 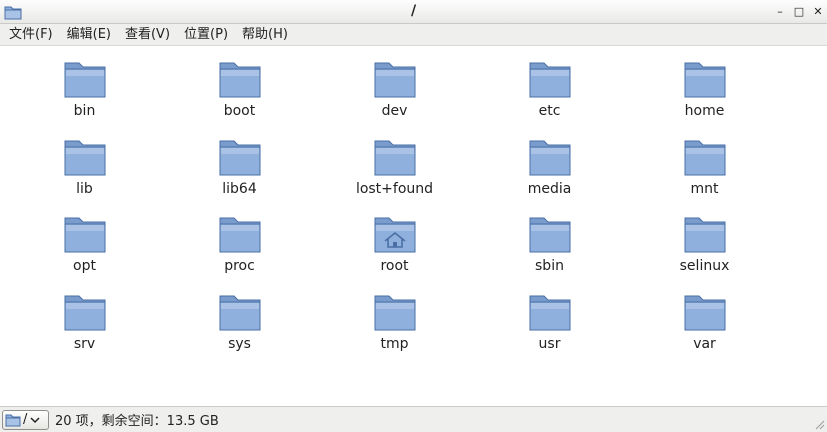 I want to click on menu-view: 查看(V), so click(x=147, y=35).